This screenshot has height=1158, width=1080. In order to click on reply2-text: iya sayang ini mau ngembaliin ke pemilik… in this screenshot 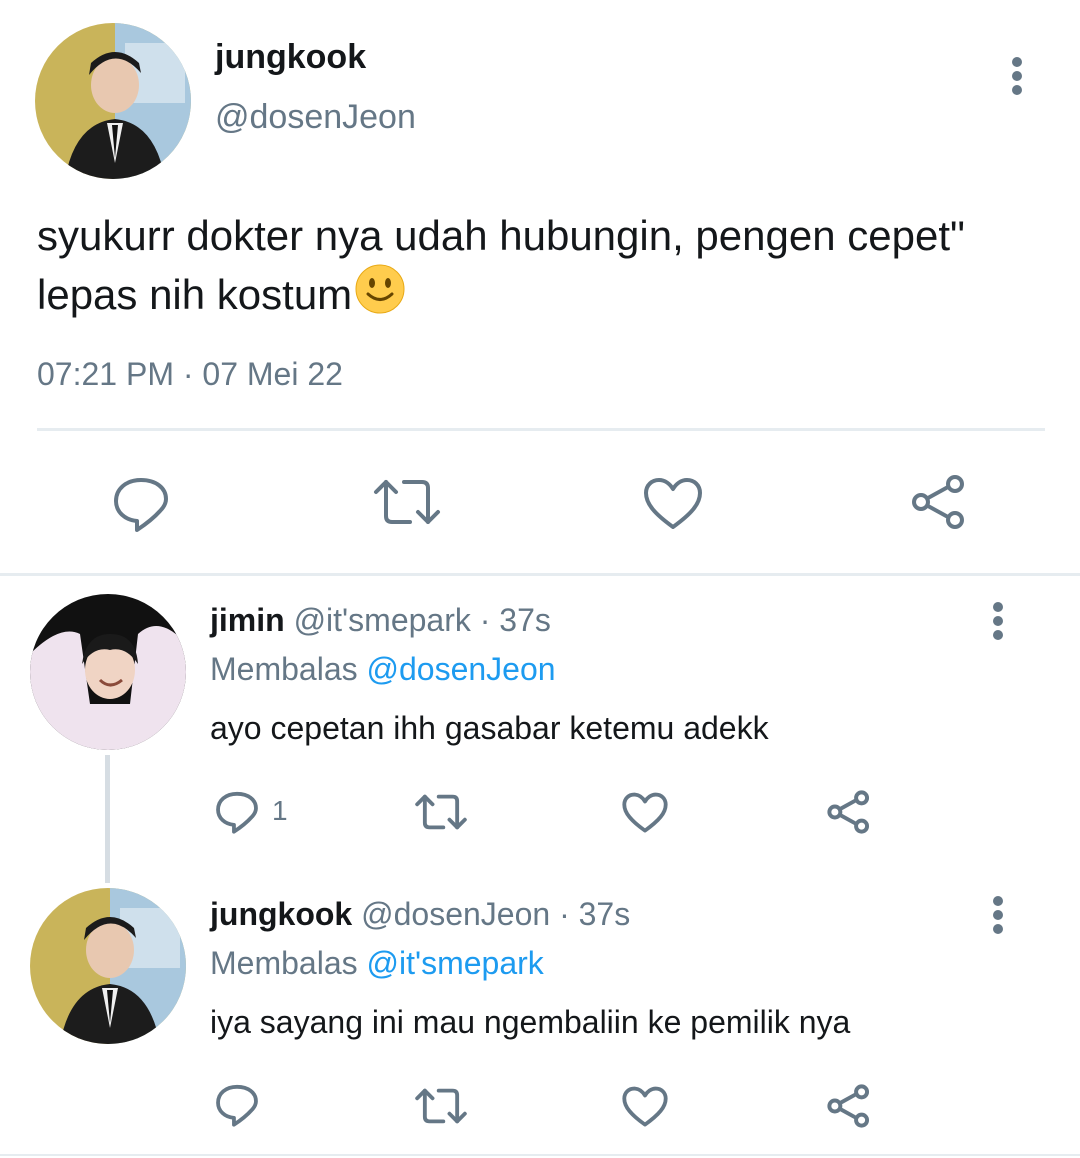, I will do `click(530, 1022)`.